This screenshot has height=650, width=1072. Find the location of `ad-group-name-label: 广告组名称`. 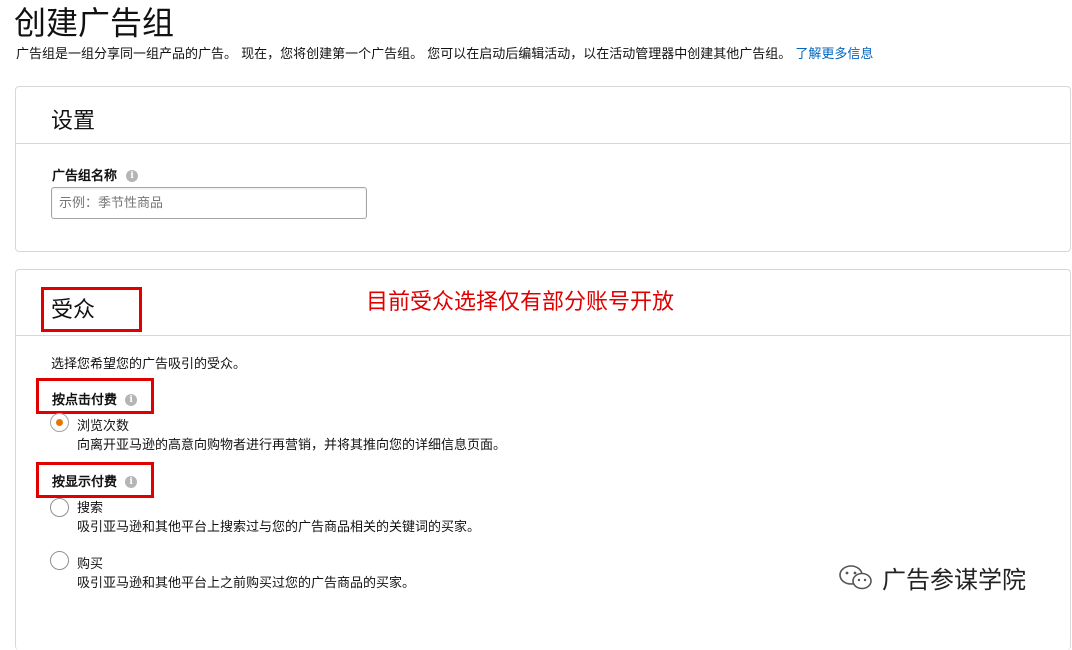

ad-group-name-label: 广告组名称 is located at coordinates (85, 176).